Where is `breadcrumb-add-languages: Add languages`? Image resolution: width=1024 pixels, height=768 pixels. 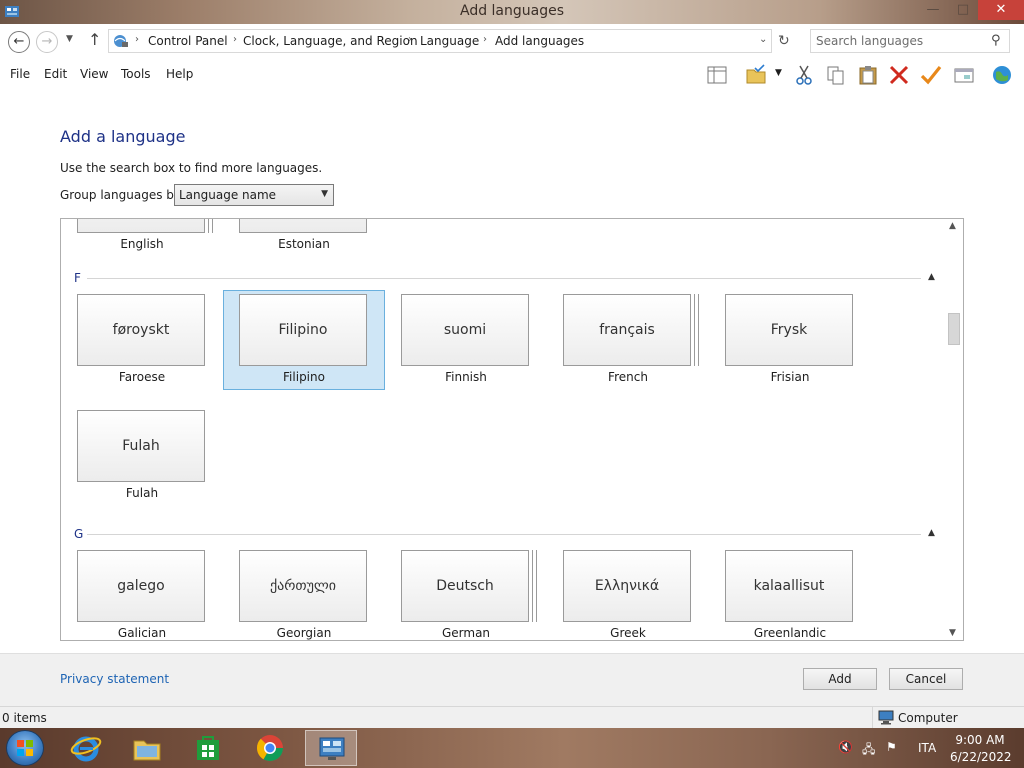
breadcrumb-add-languages: Add languages is located at coordinates (539, 41).